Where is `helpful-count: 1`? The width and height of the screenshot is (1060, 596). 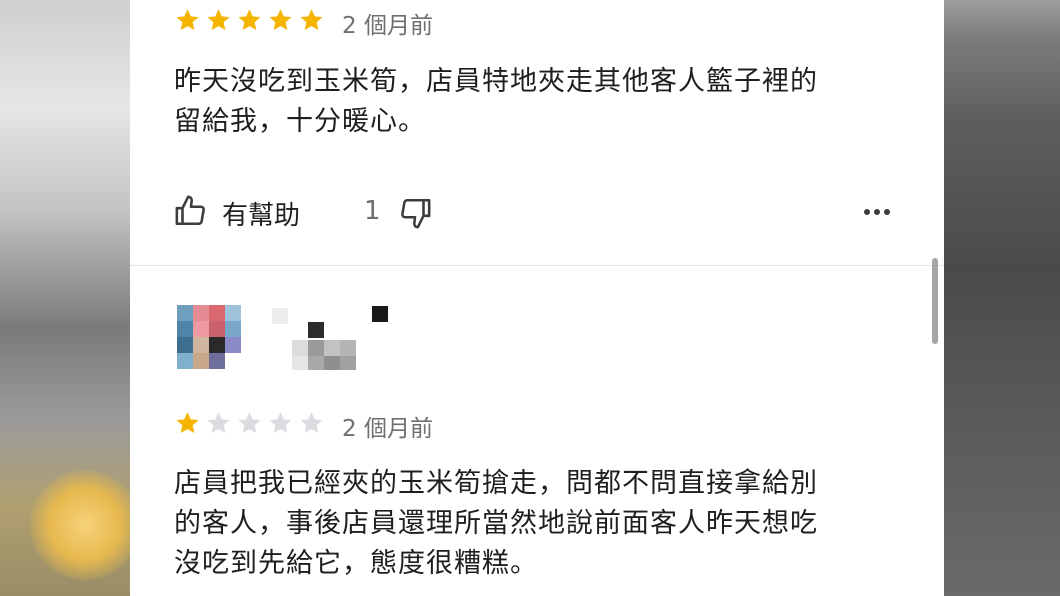
helpful-count: 1 is located at coordinates (372, 211).